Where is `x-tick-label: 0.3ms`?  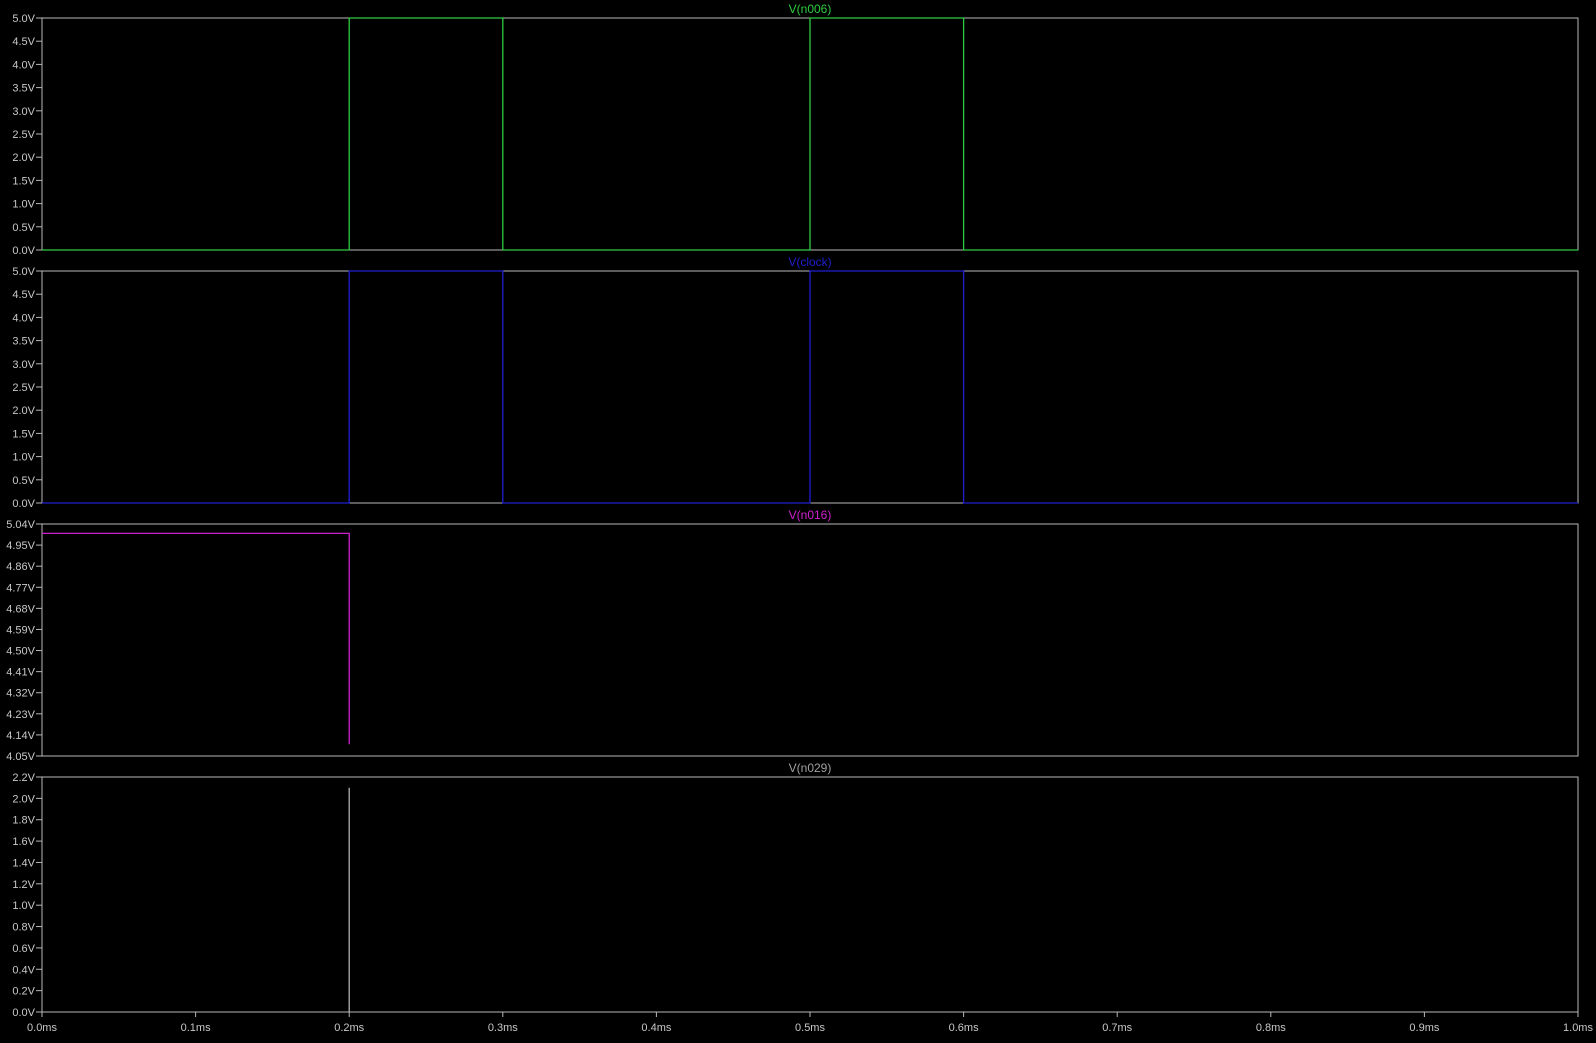 x-tick-label: 0.3ms is located at coordinates (503, 1028).